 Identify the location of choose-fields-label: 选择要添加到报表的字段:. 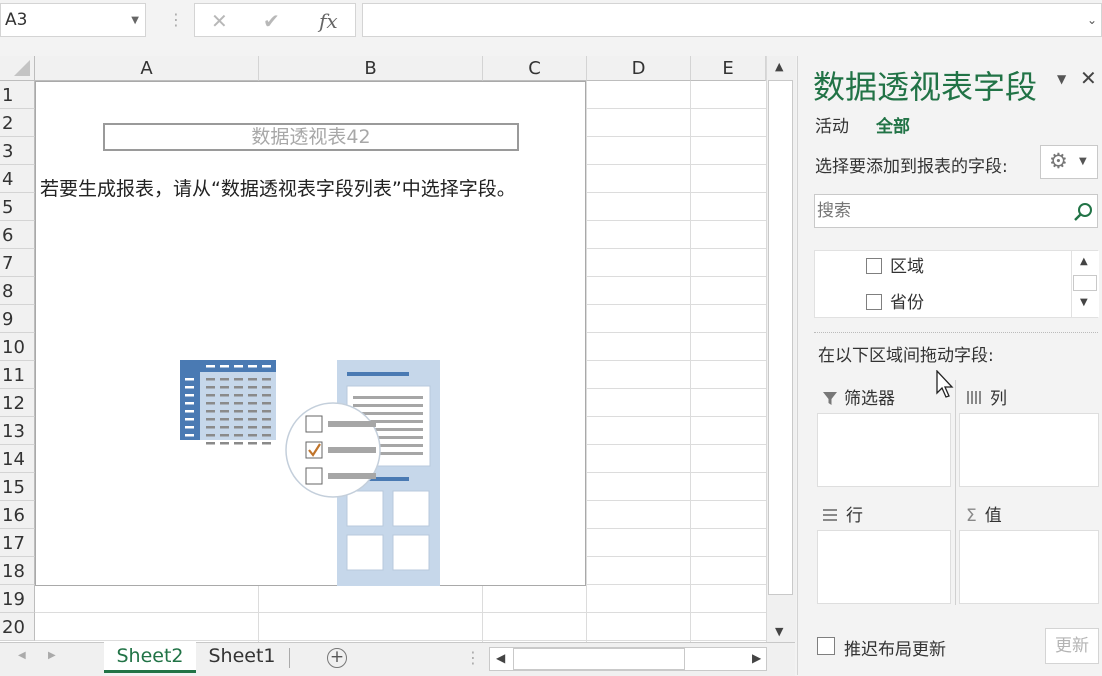
(911, 167).